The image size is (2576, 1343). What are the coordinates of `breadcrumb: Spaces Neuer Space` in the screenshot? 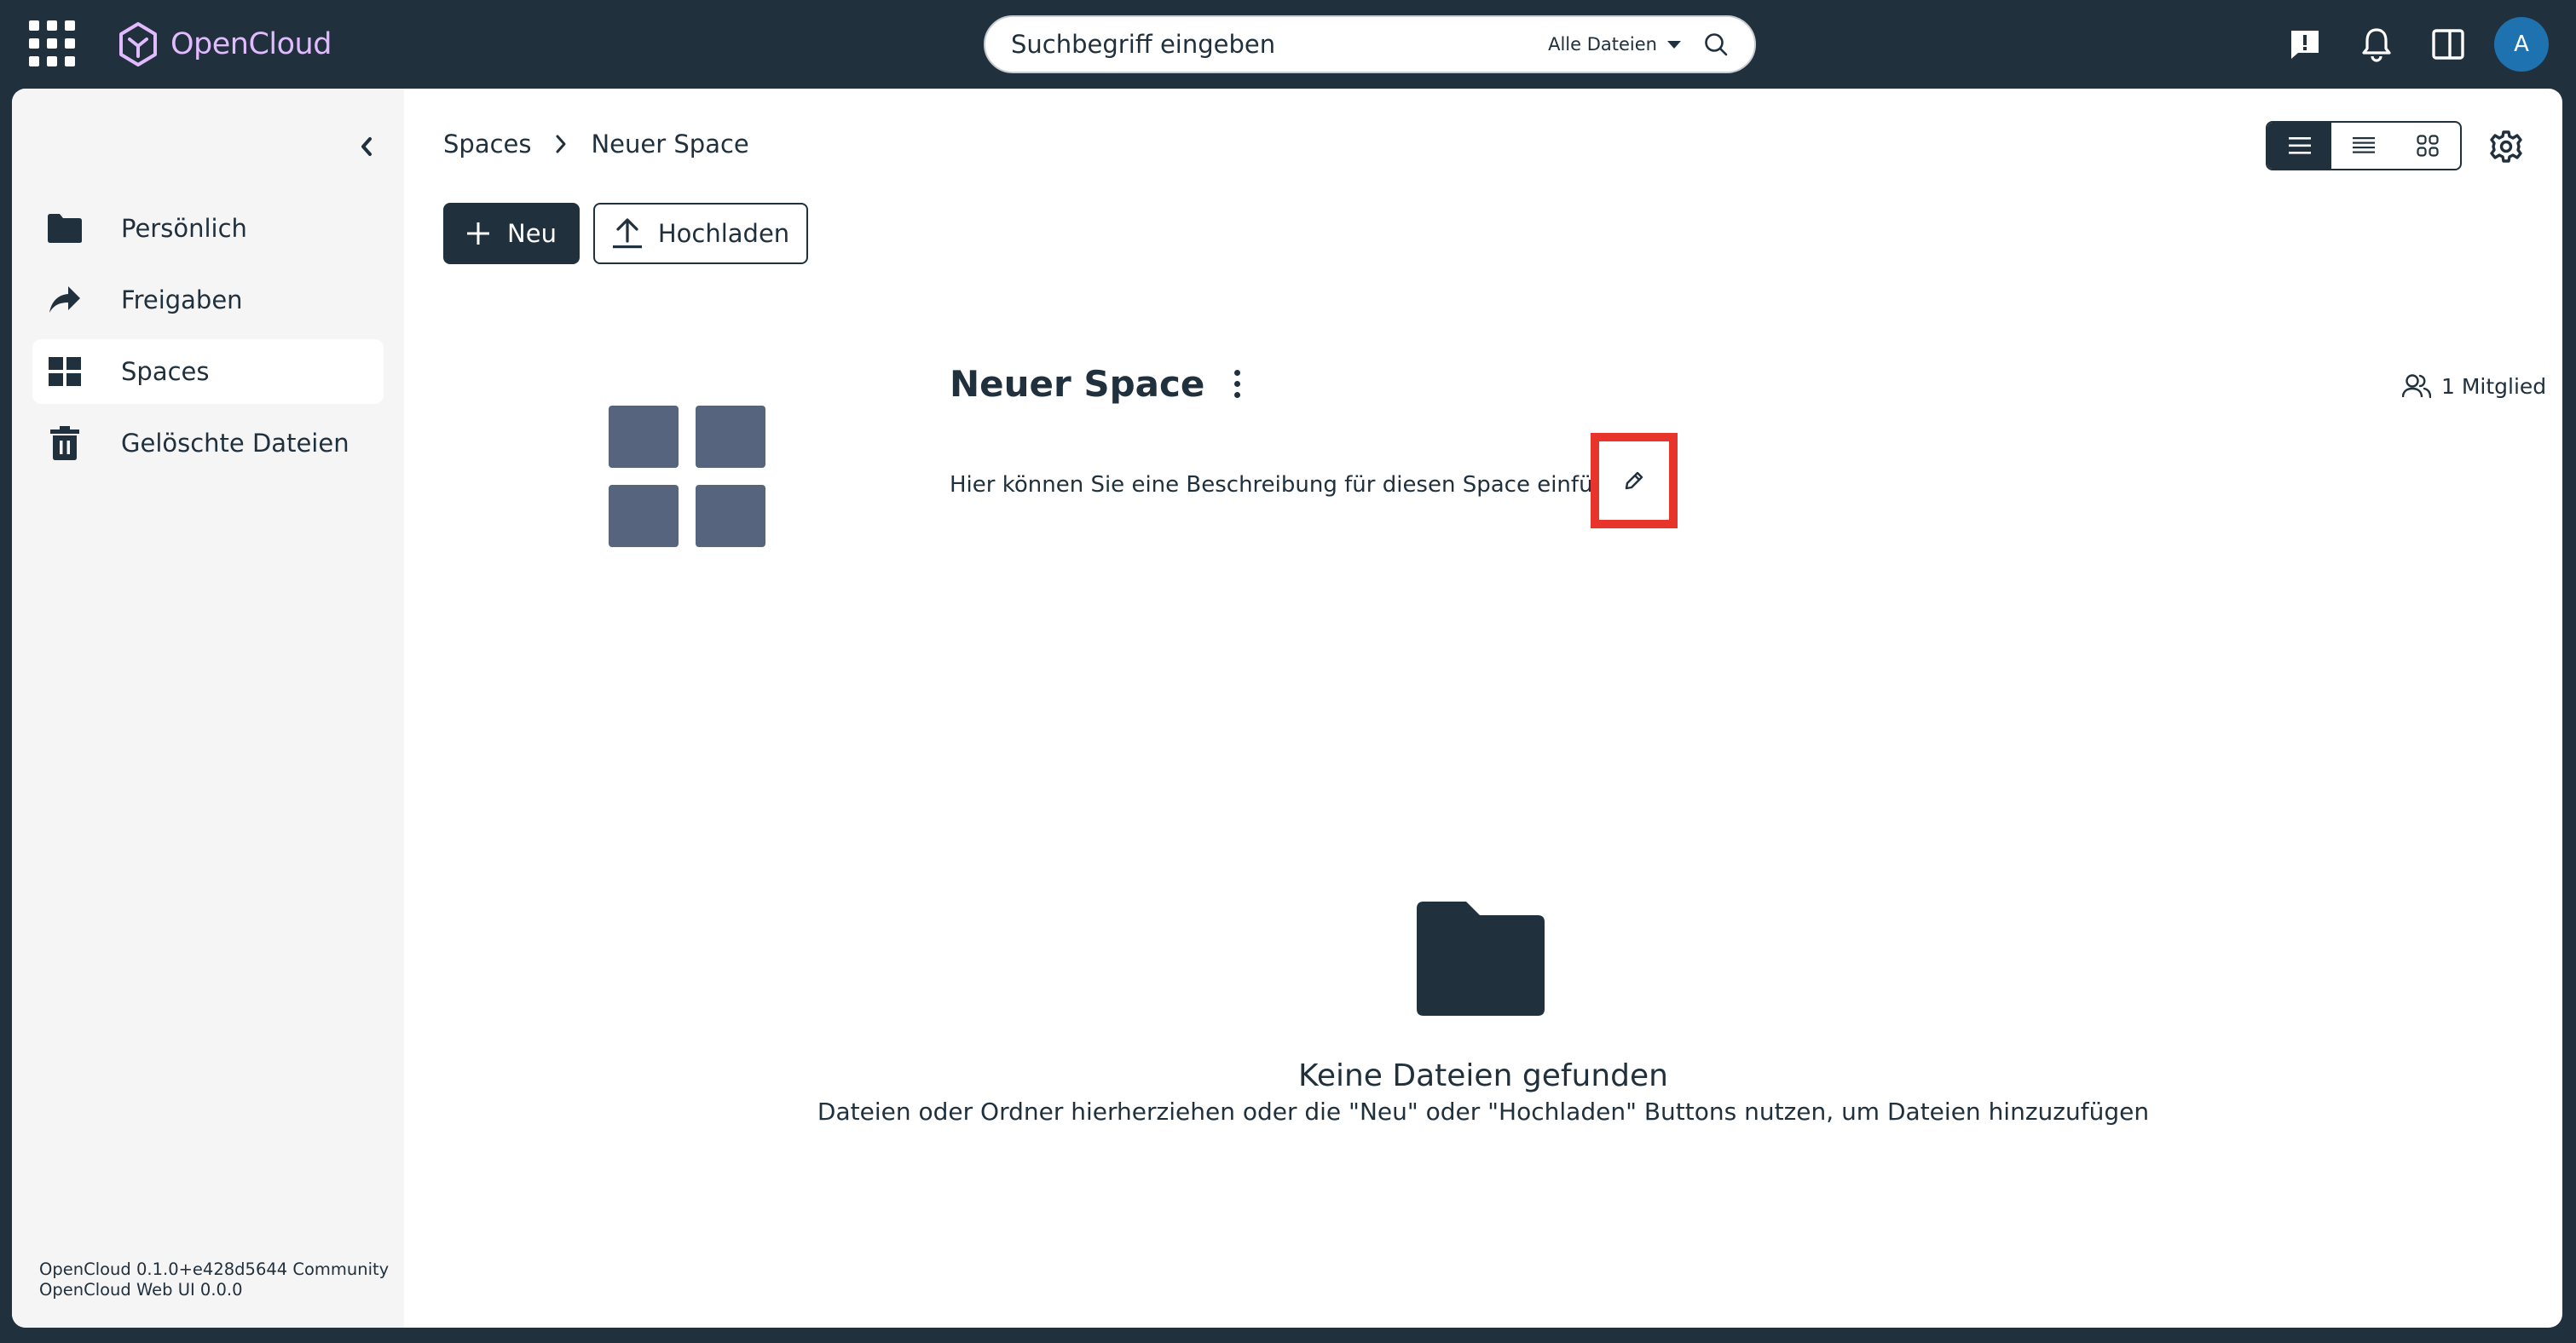 It's located at (596, 144).